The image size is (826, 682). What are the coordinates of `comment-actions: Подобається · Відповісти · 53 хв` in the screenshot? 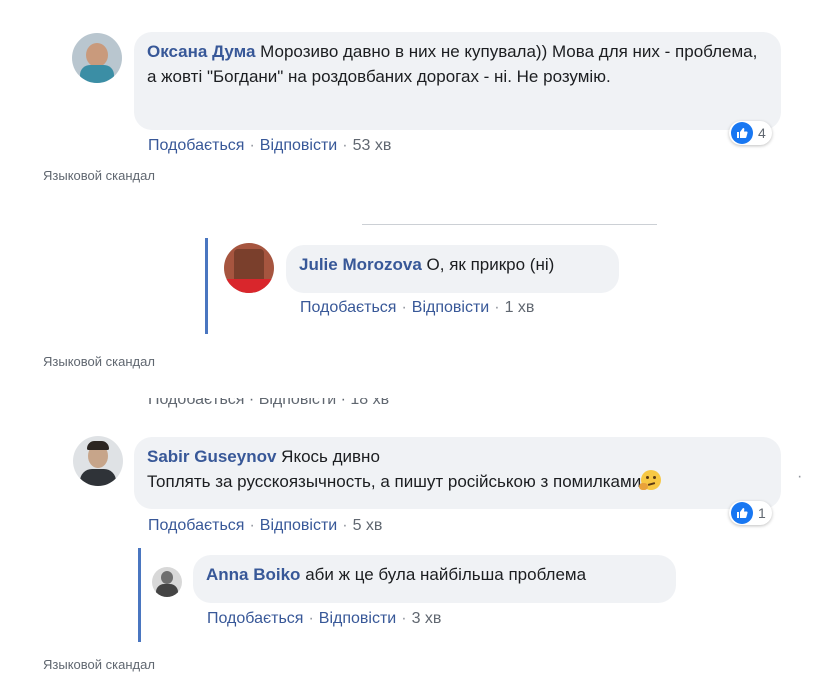 It's located at (269, 146).